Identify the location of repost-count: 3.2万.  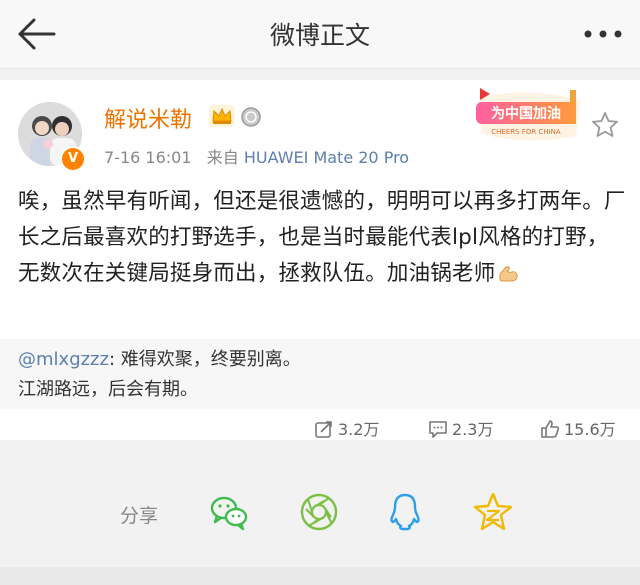
(359, 429).